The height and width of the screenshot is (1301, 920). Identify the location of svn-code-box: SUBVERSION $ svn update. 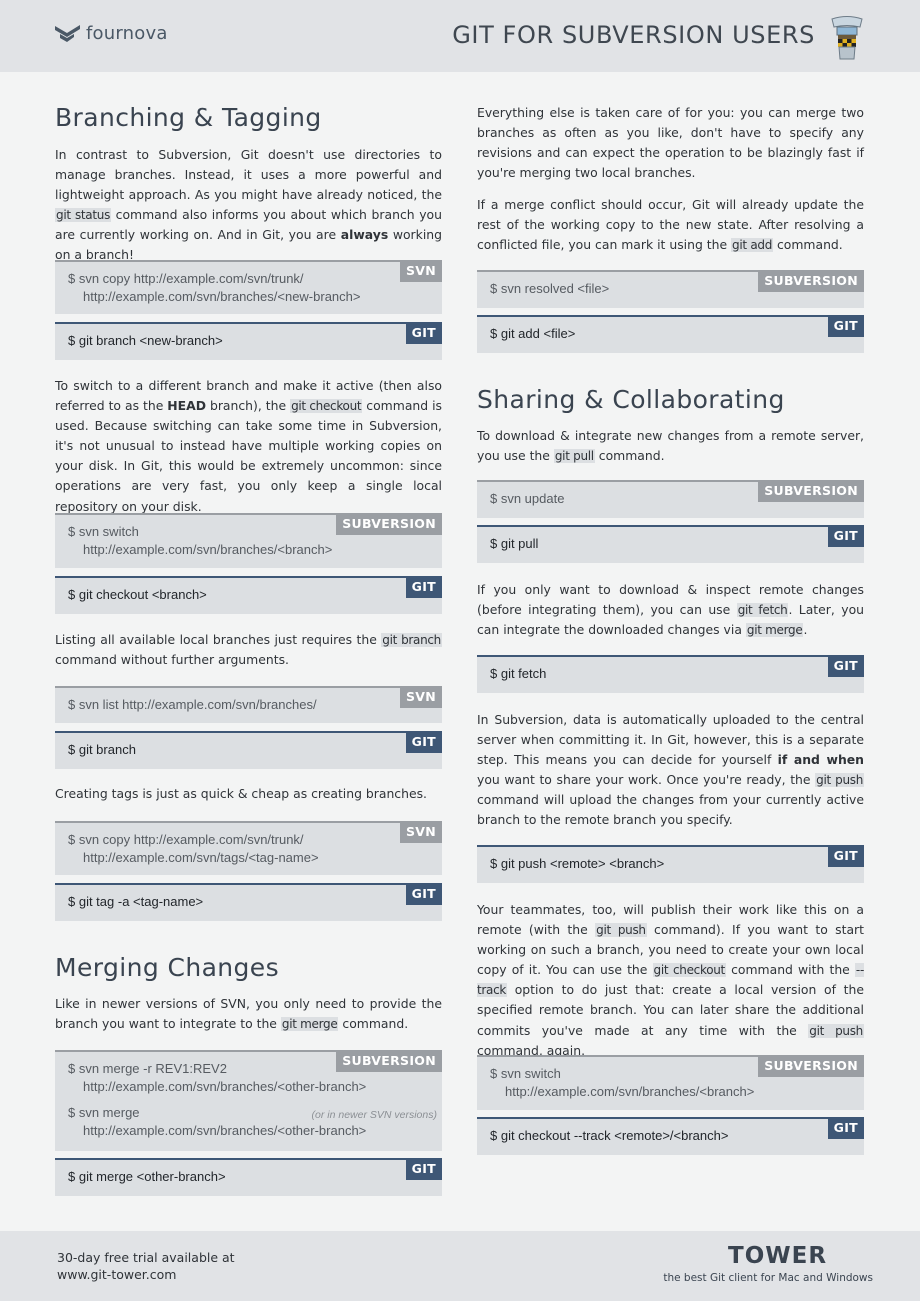
(670, 499).